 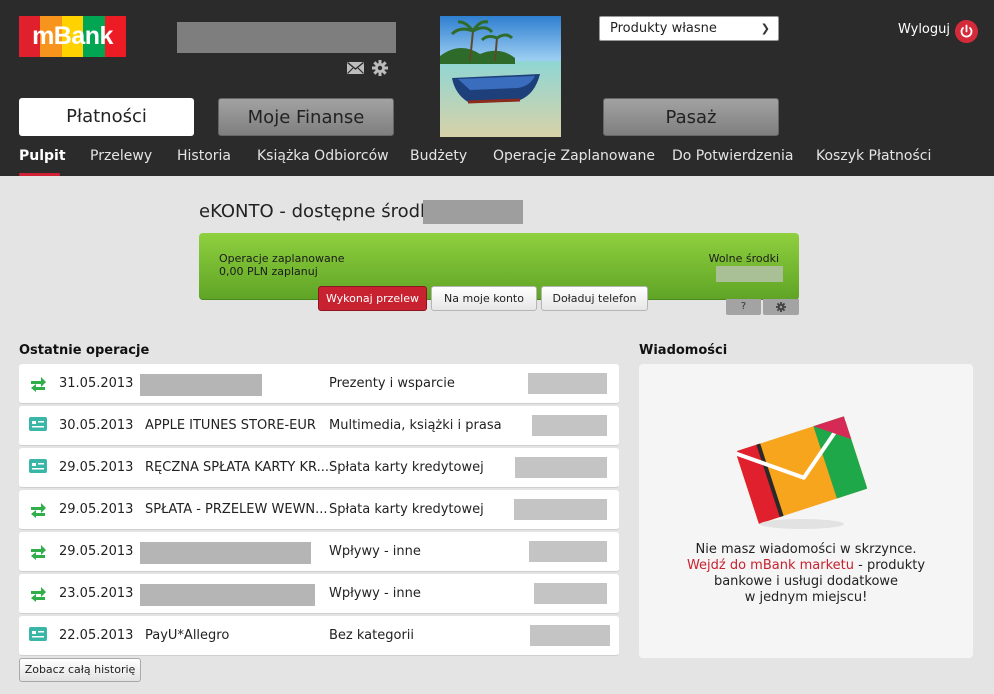 What do you see at coordinates (806, 549) in the screenshot?
I see `no-messages-line-1: Nie masz wiadomości w skrzynce.` at bounding box center [806, 549].